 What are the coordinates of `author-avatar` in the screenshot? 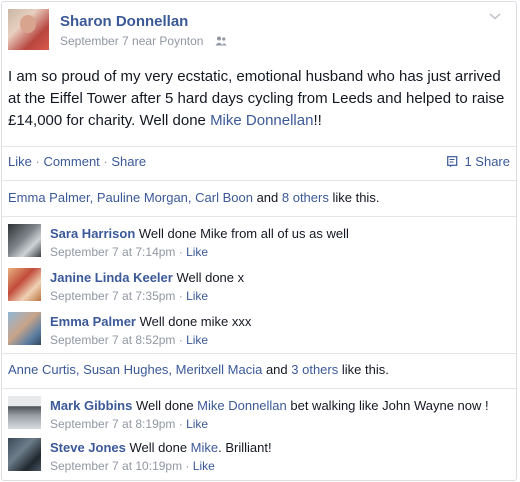 It's located at (28, 29).